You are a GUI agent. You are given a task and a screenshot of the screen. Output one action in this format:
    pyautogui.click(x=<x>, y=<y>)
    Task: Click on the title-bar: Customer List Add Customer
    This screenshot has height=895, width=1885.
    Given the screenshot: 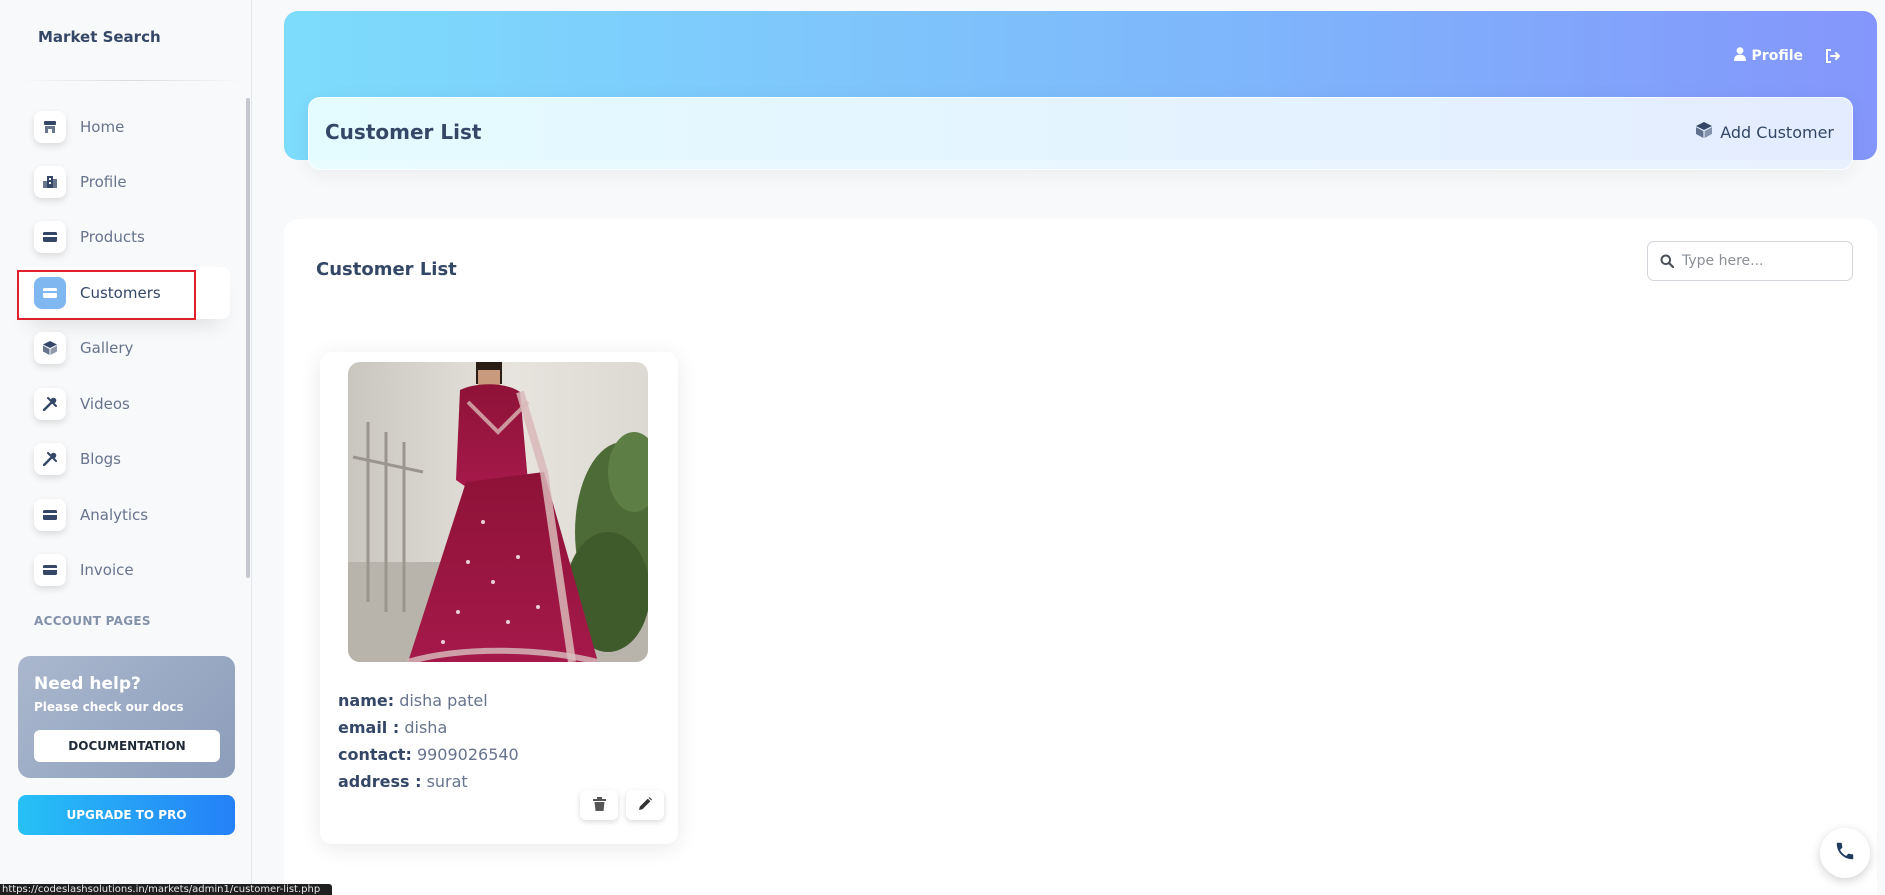 What is the action you would take?
    pyautogui.click(x=1080, y=133)
    